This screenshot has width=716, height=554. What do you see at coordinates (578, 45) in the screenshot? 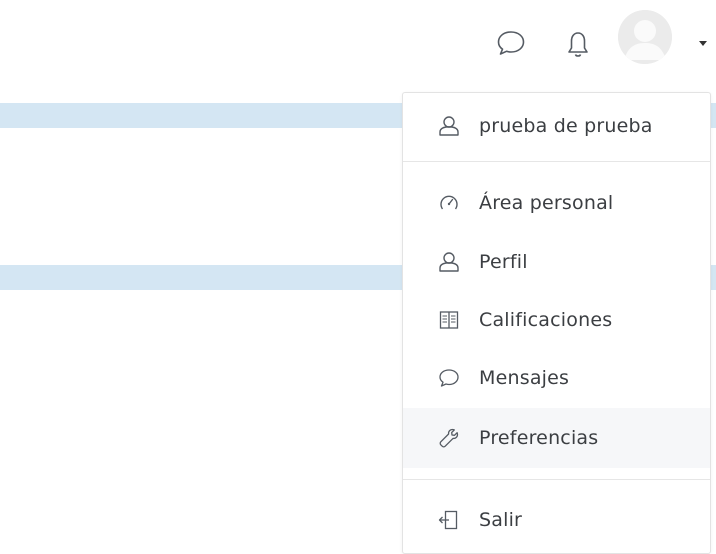
I see `notifications-bell-icon` at bounding box center [578, 45].